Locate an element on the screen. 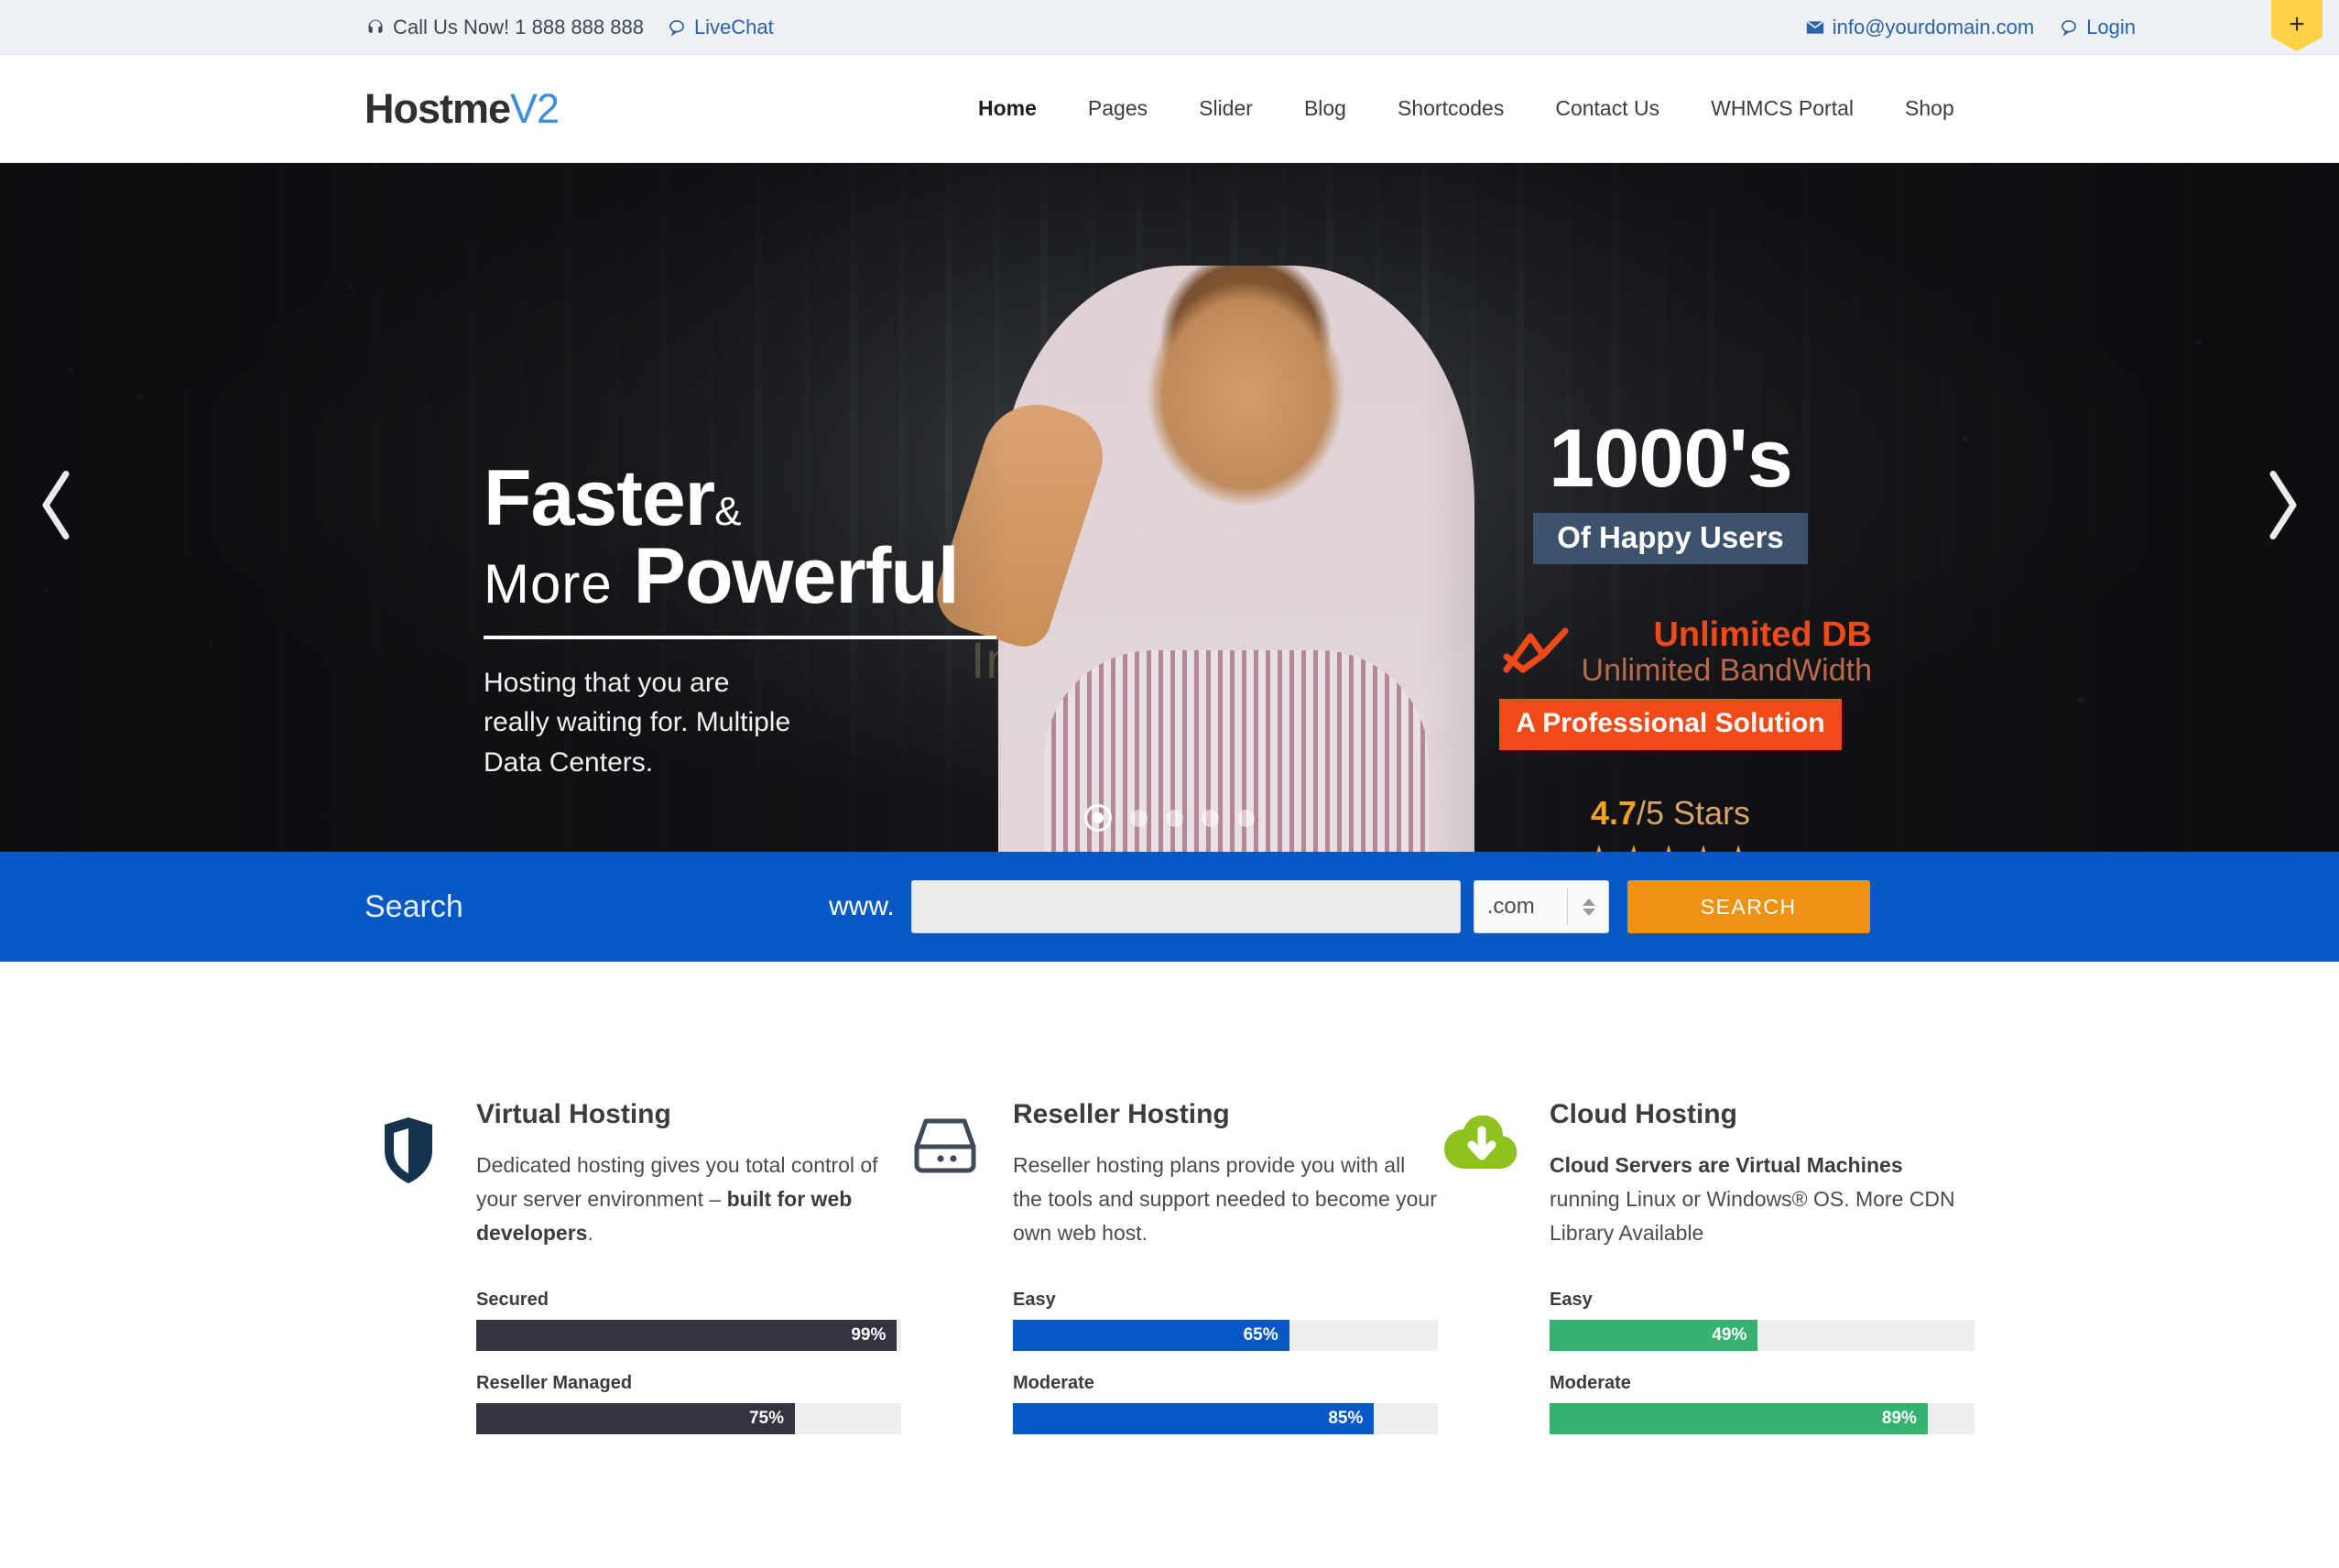 This screenshot has height=1568, width=2339. hero-unlimited-db: Unlimited DB is located at coordinates (1762, 634).